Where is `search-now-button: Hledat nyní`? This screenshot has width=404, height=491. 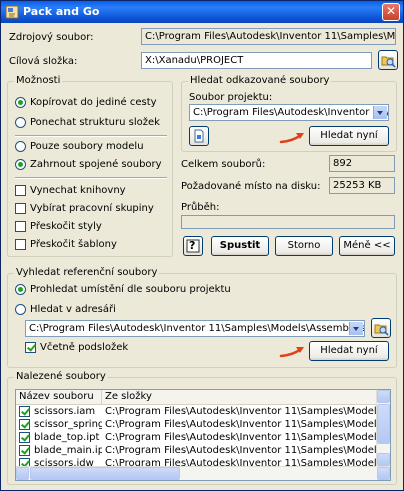 search-now-button: Hledat nyní is located at coordinates (349, 136).